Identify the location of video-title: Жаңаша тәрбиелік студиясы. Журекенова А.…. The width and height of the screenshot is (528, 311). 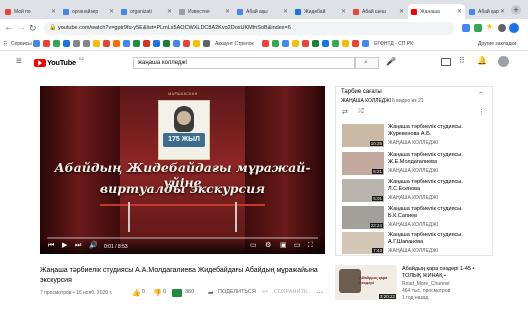
(434, 130).